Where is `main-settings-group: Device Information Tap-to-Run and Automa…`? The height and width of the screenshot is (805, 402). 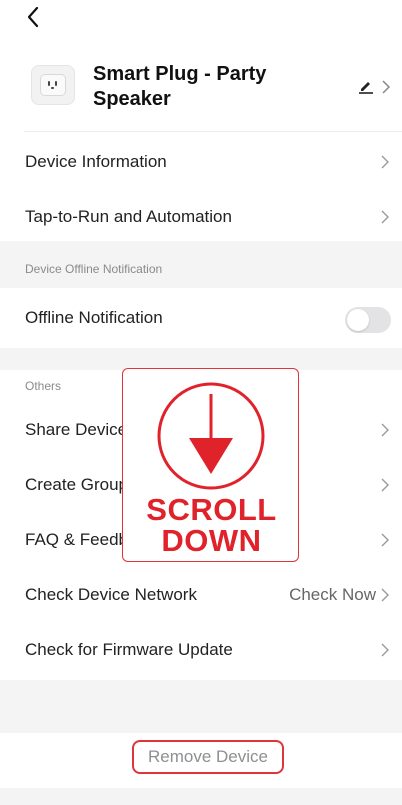
main-settings-group: Device Information Tap-to-Run and Automa… is located at coordinates (201, 186).